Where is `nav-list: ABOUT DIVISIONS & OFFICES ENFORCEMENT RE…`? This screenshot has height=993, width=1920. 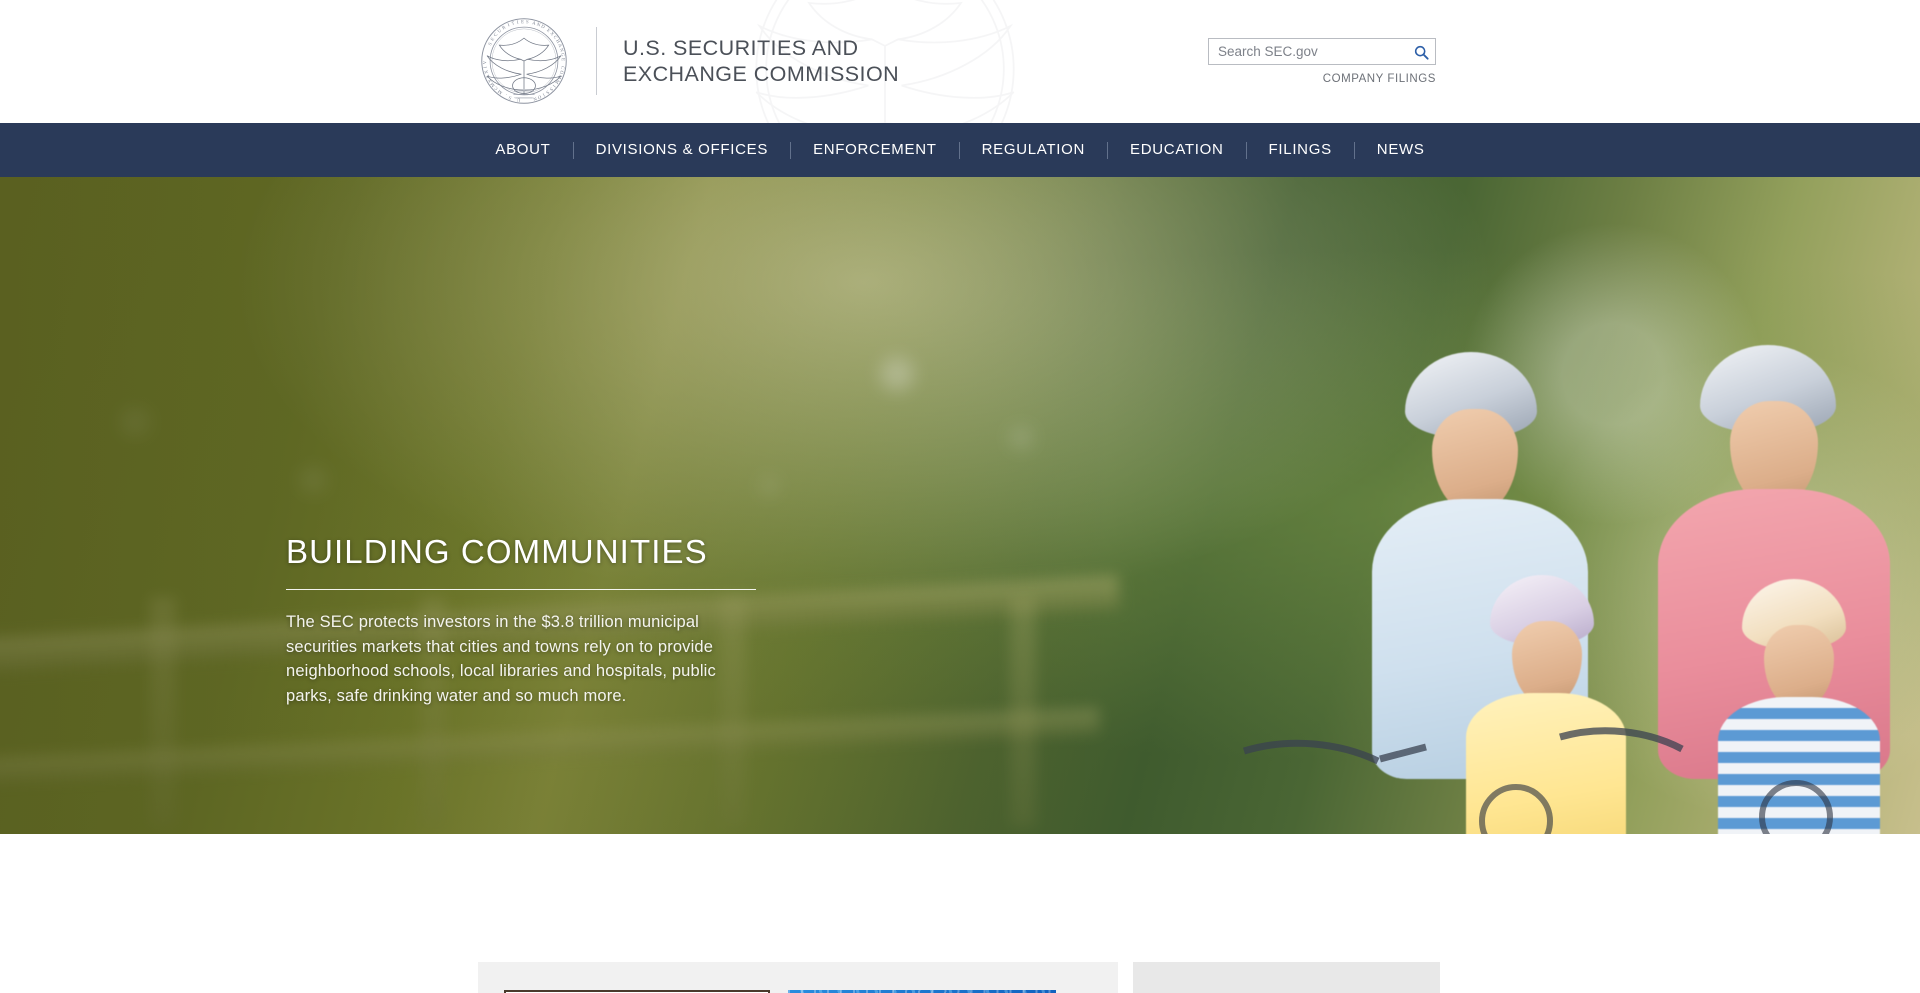
nav-list: ABOUT DIVISIONS & OFFICES ENFORCEMENT RE… is located at coordinates (959, 150).